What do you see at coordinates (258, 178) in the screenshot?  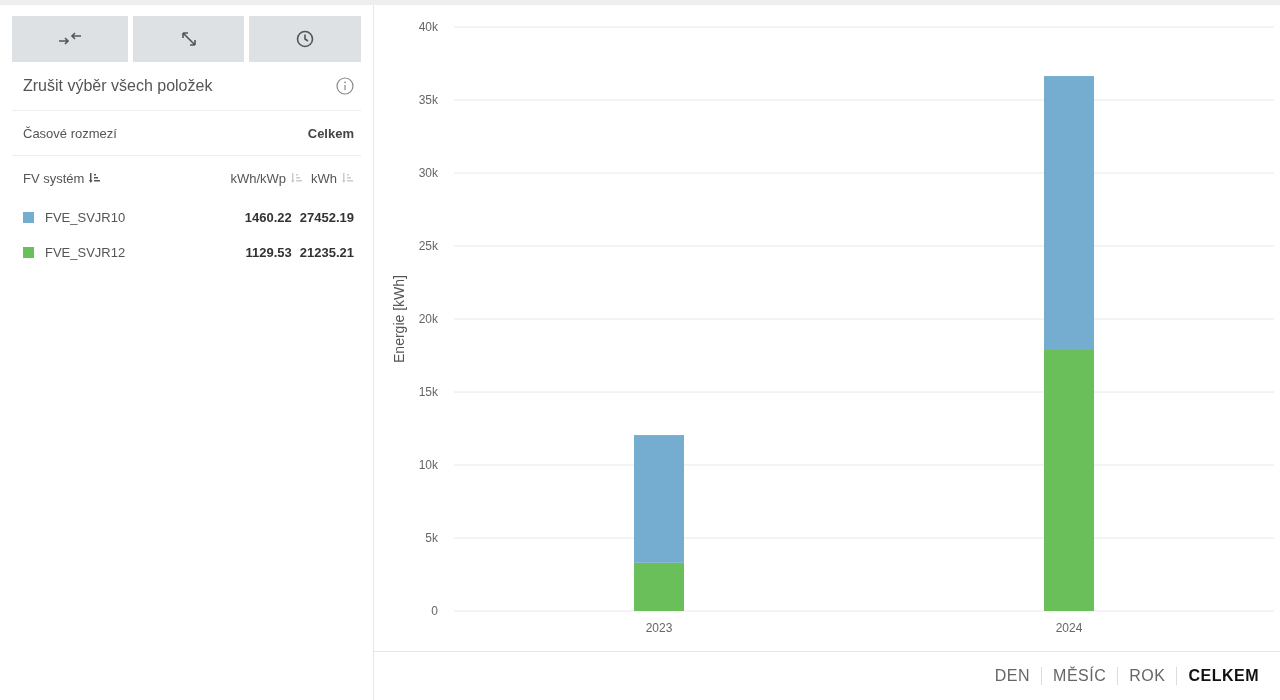 I see `column-header: kWh/kWp` at bounding box center [258, 178].